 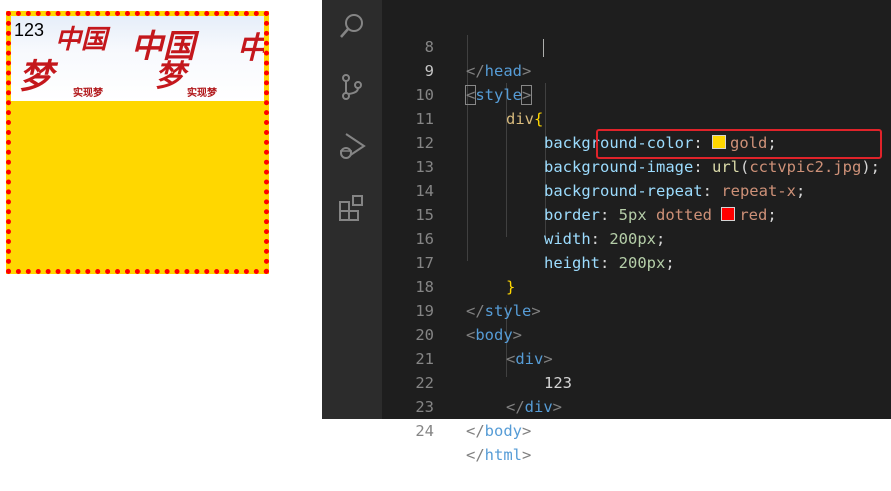 I want to click on code-line: 8 </head>, so click(x=457, y=45).